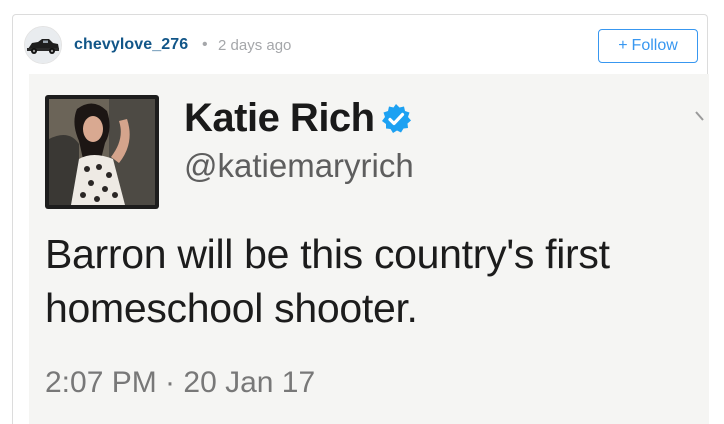 The height and width of the screenshot is (424, 724). Describe the element at coordinates (360, 45) in the screenshot. I see `post-header: chevylove_276 • 2 days ago + Follow` at that location.